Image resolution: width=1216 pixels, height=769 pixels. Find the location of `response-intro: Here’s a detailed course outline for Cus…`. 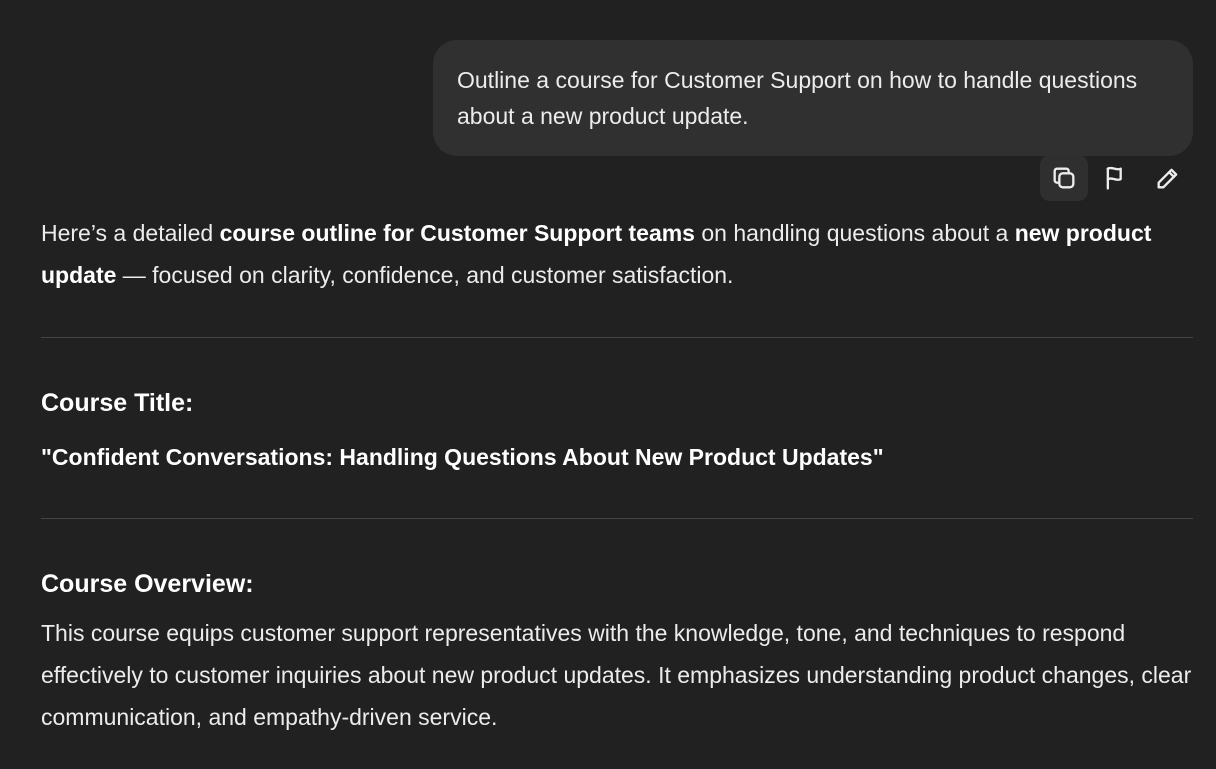

response-intro: Here’s a detailed course outline for Cus… is located at coordinates (617, 254).